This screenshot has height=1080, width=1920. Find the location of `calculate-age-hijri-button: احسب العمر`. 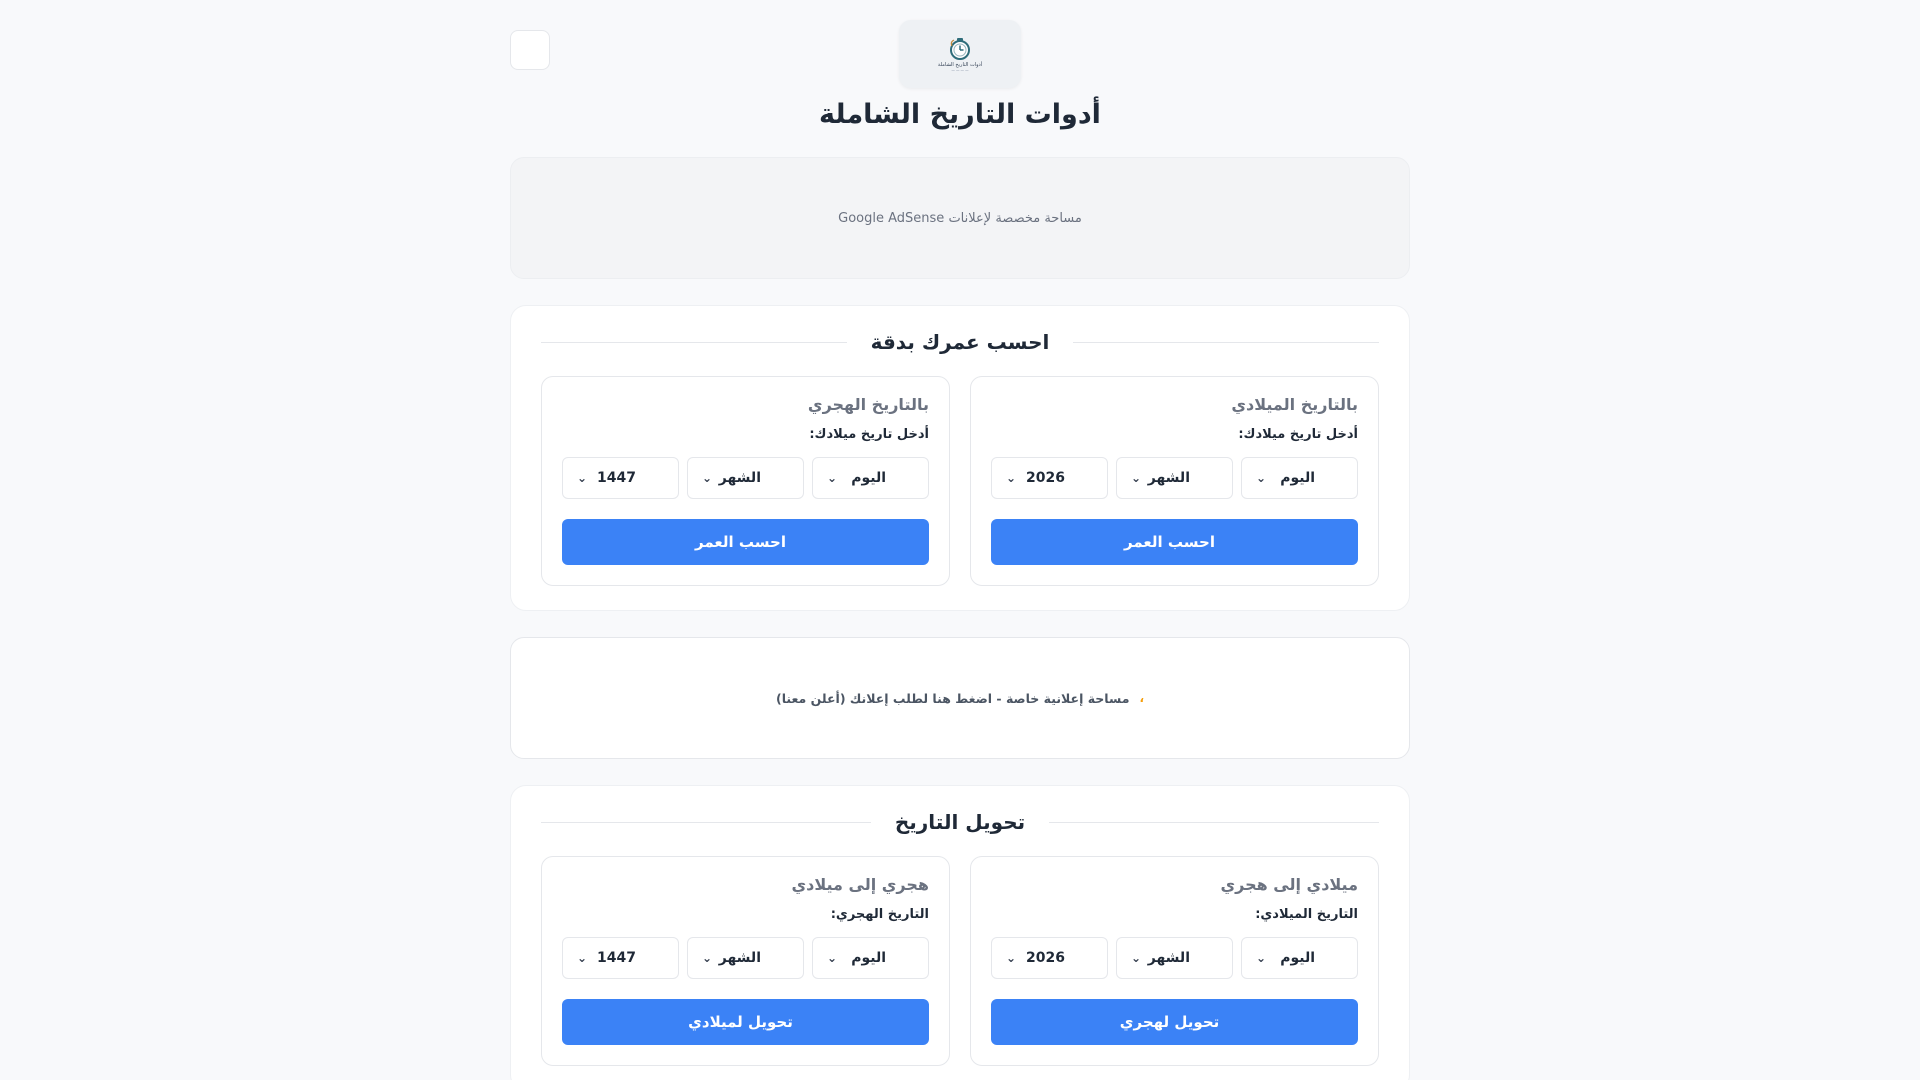

calculate-age-hijri-button: احسب العمر is located at coordinates (745, 542).